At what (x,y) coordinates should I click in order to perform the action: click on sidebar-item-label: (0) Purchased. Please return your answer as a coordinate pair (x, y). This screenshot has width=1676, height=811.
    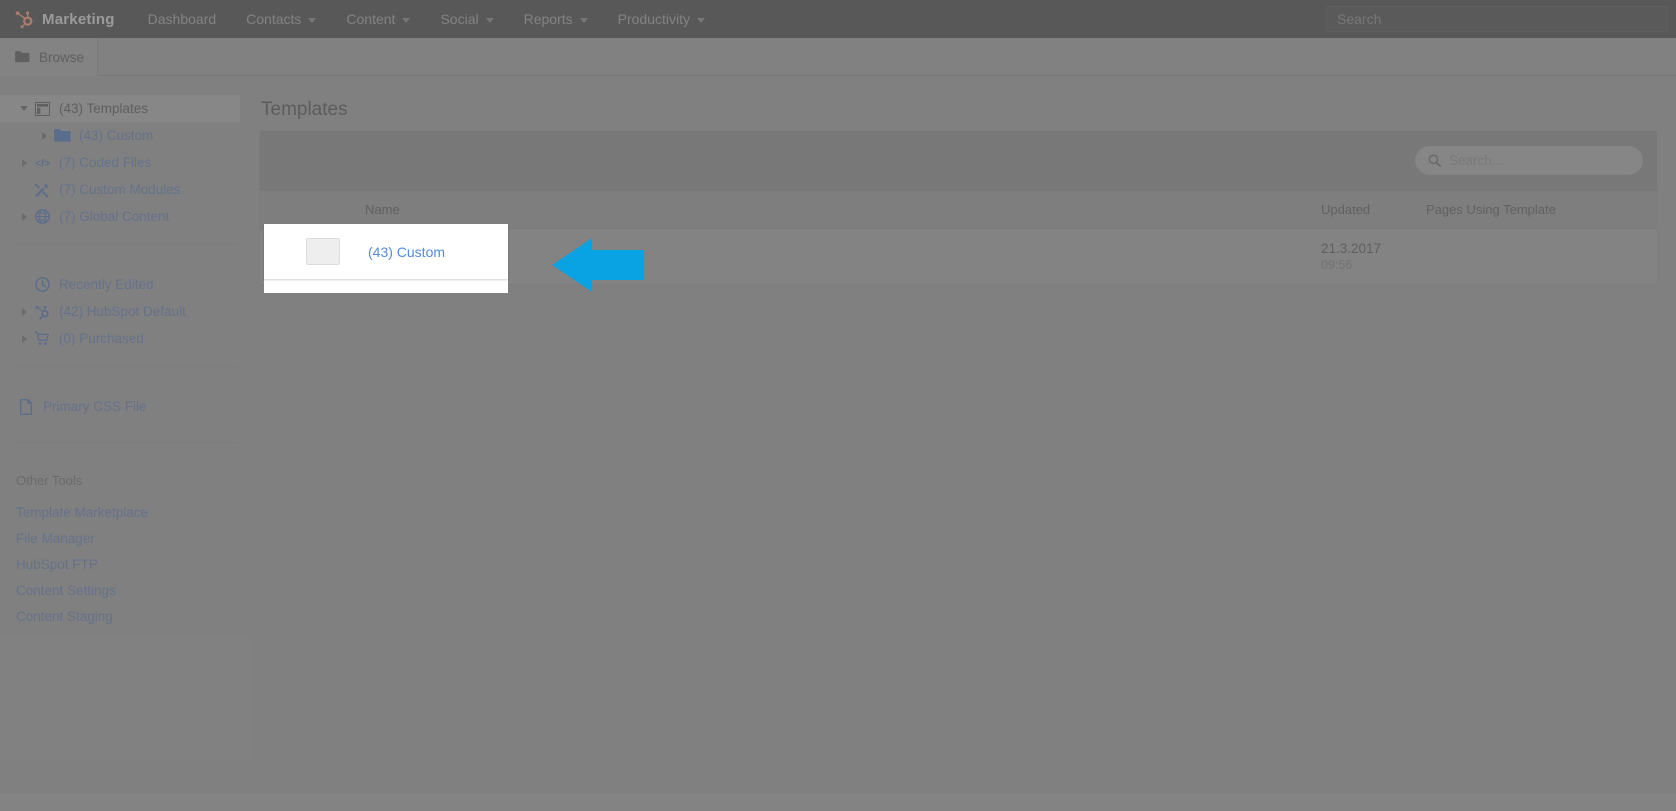
    Looking at the image, I should click on (101, 338).